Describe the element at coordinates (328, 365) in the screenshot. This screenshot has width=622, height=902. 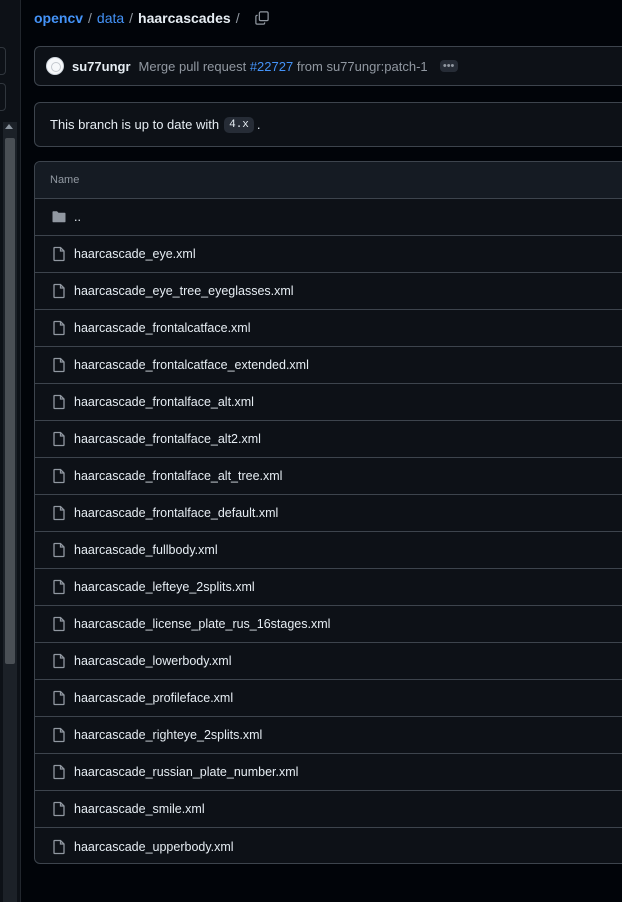
I see `file-row: haarcascade_frontalcatface_extended.xml` at that location.